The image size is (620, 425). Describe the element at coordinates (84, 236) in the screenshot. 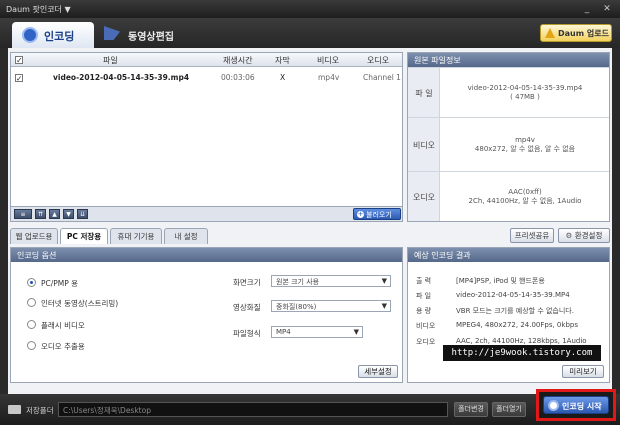

I see `tab-pc-save: PC 저장용` at that location.